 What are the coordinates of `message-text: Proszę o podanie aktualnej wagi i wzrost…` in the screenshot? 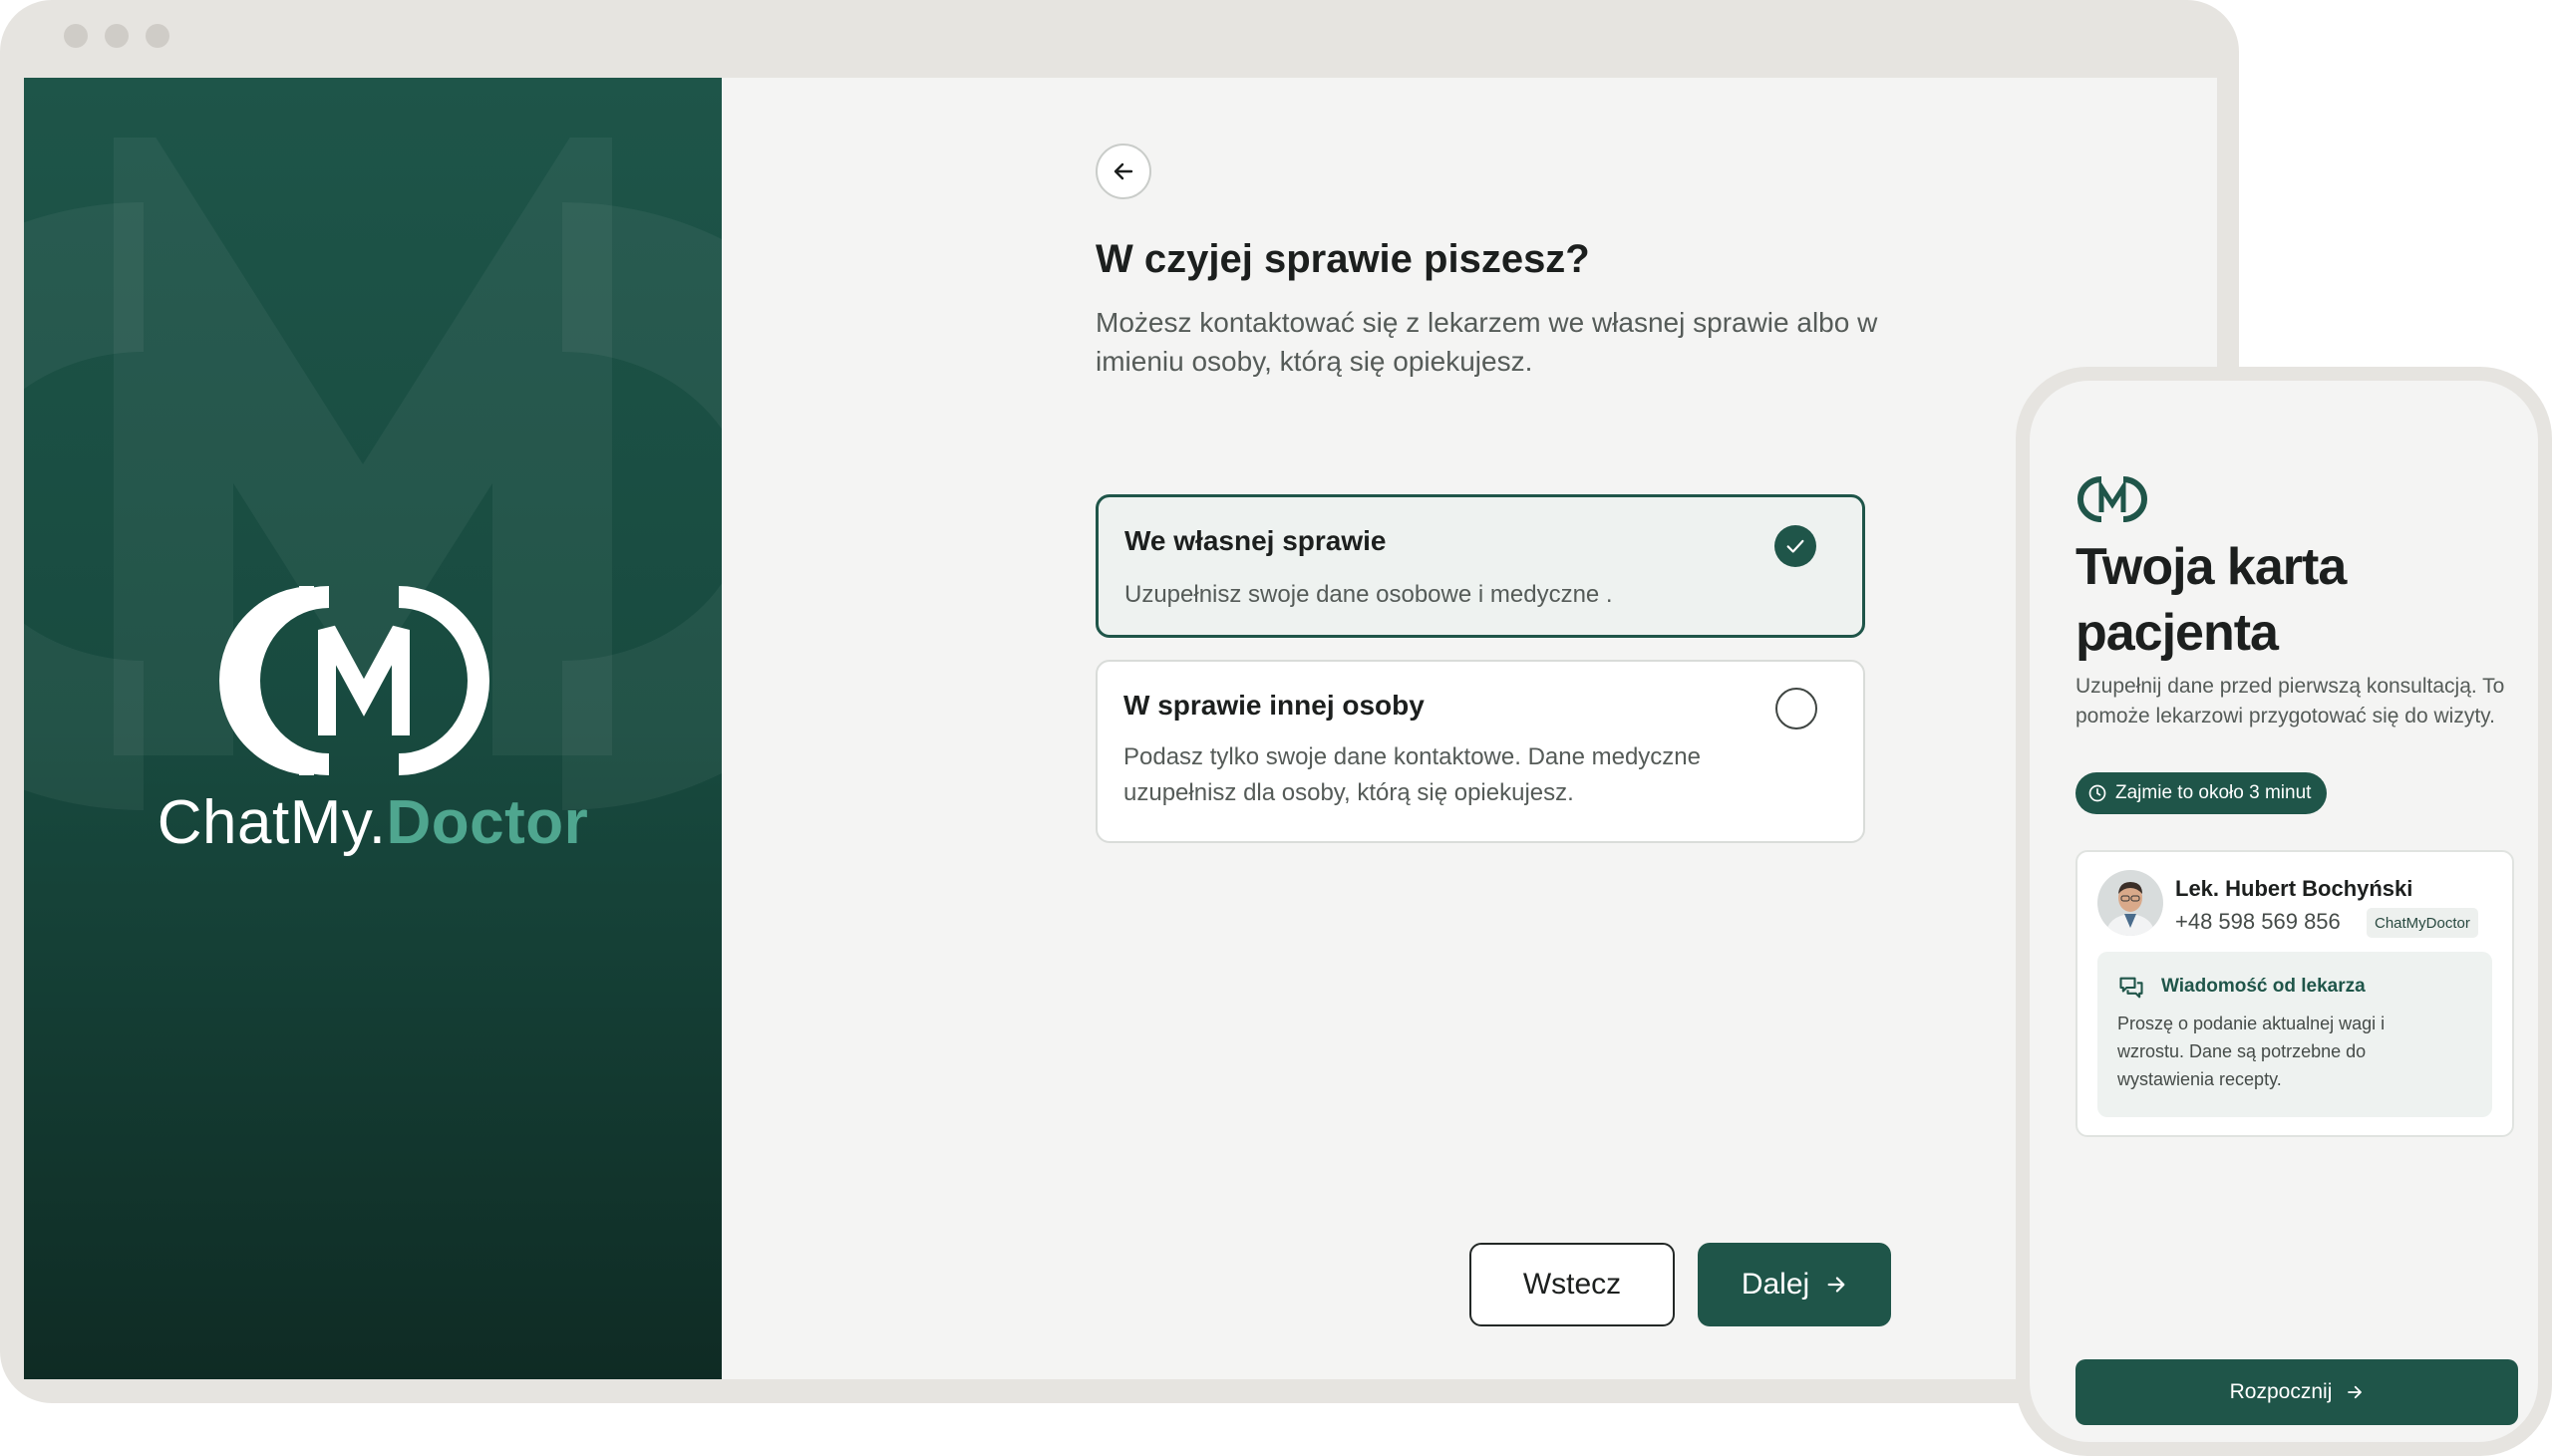 It's located at (2251, 1051).